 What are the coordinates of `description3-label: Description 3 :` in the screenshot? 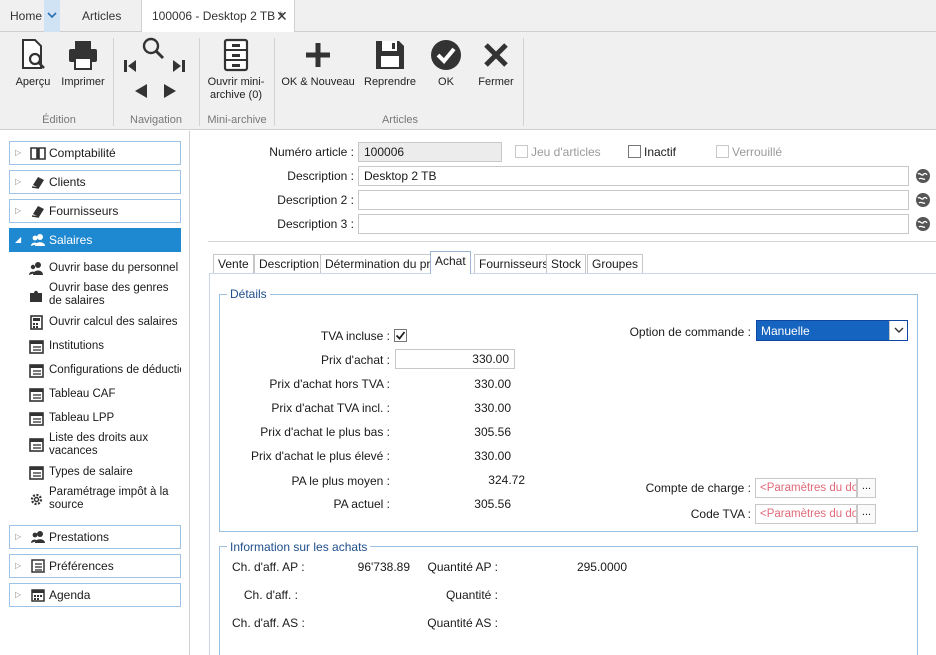 It's located at (315, 224).